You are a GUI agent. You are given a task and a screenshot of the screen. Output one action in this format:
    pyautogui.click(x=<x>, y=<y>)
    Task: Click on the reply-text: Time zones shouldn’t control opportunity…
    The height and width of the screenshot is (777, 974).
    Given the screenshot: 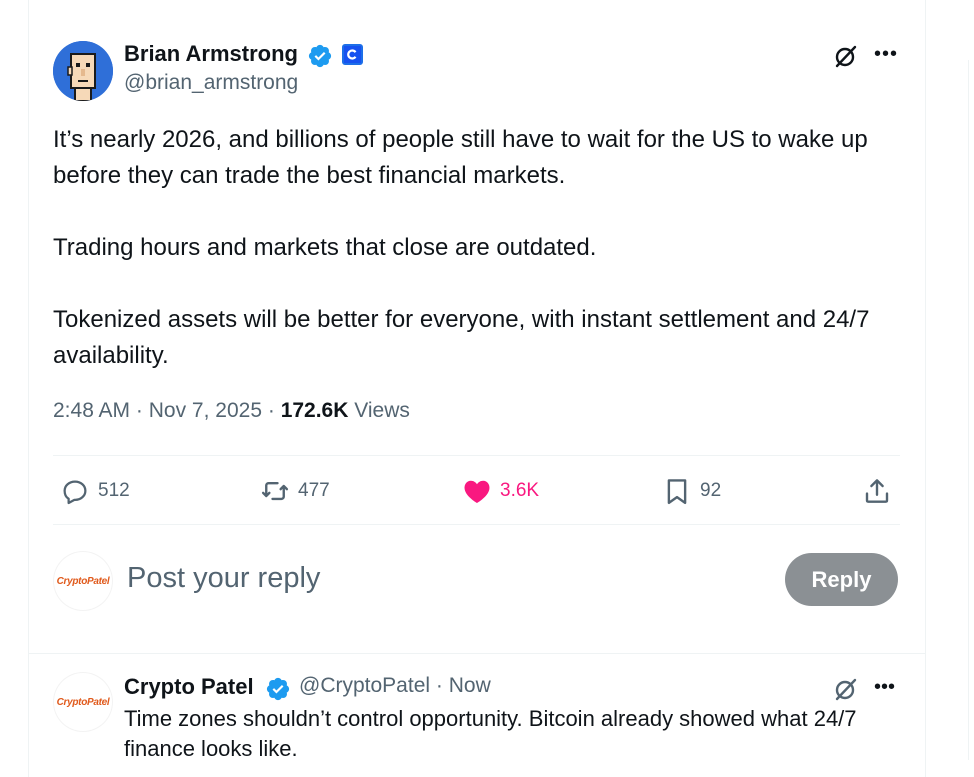 What is the action you would take?
    pyautogui.click(x=490, y=733)
    